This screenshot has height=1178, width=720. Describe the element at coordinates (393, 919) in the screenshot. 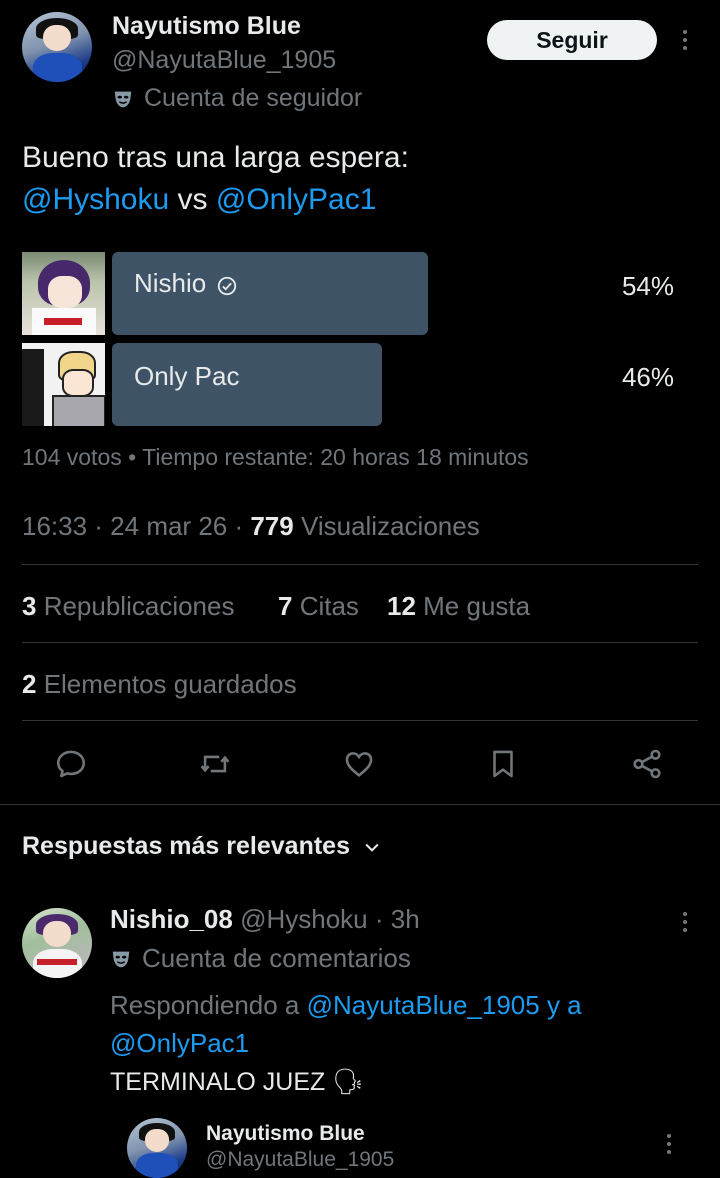

I see `reply-time: · 3h` at that location.